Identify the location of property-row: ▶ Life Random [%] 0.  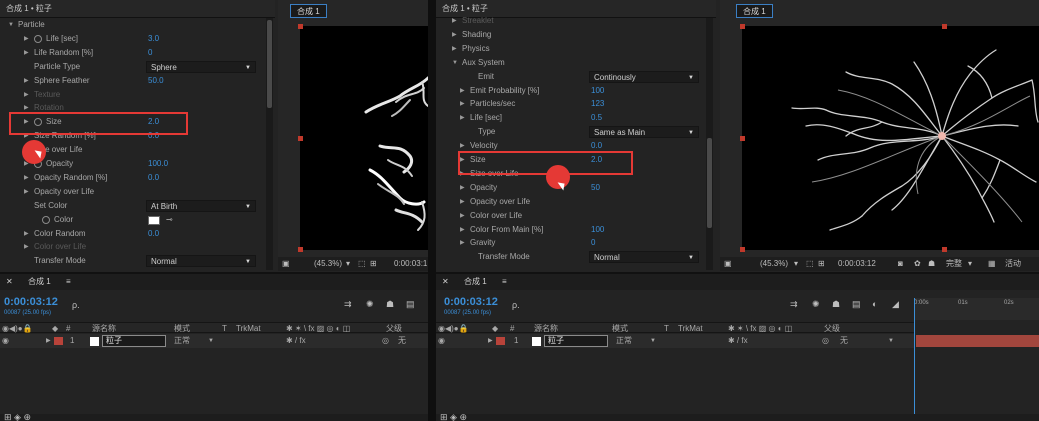
(132, 53).